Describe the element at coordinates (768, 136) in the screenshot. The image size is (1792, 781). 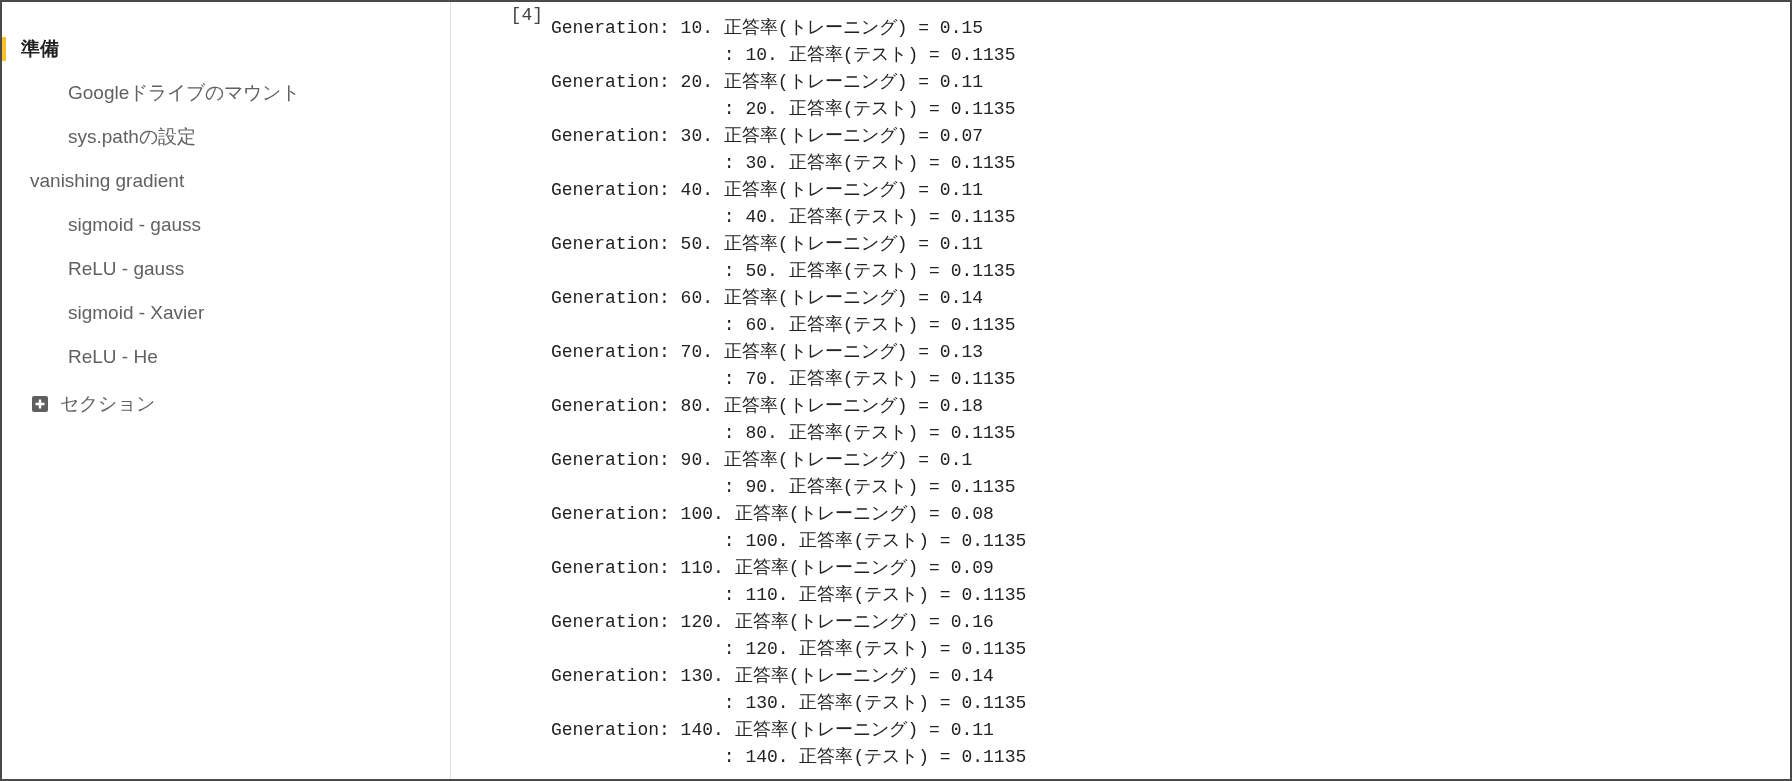
I see `output-line: Generation: 30. 正答率(トレーニング) = 0.07` at that location.